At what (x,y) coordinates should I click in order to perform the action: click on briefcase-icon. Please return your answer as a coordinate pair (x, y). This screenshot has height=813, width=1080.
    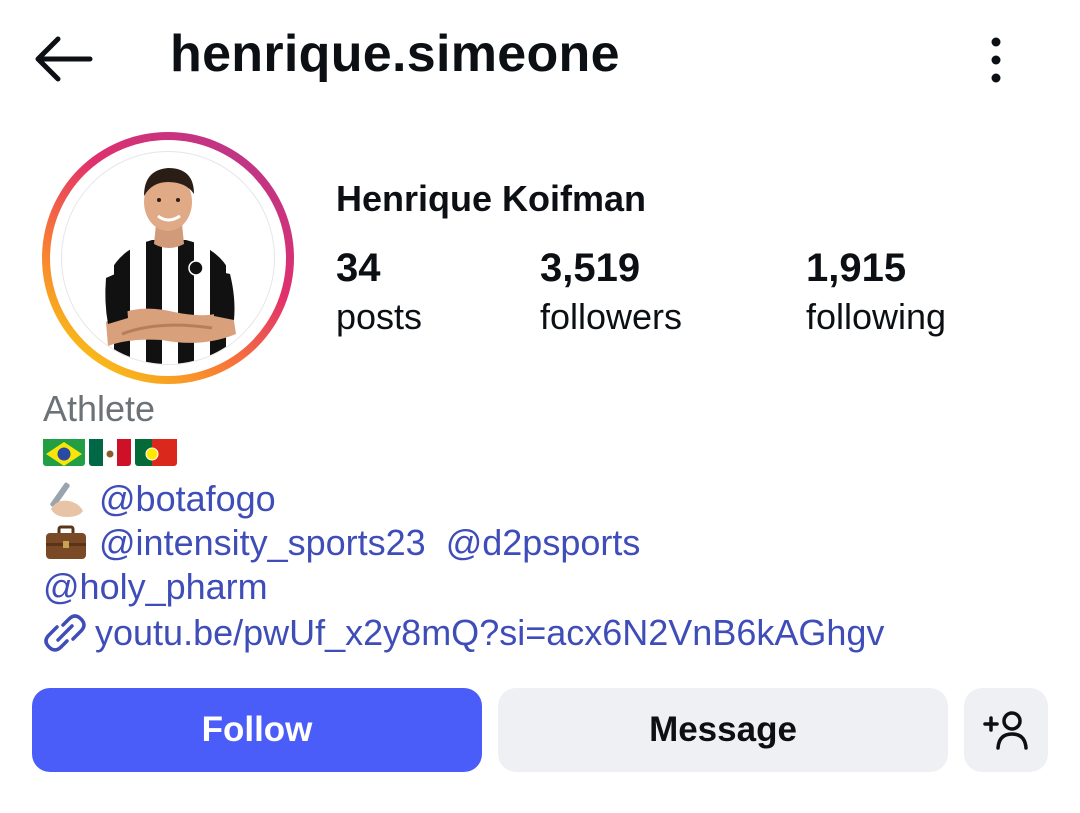
    Looking at the image, I should click on (66, 543).